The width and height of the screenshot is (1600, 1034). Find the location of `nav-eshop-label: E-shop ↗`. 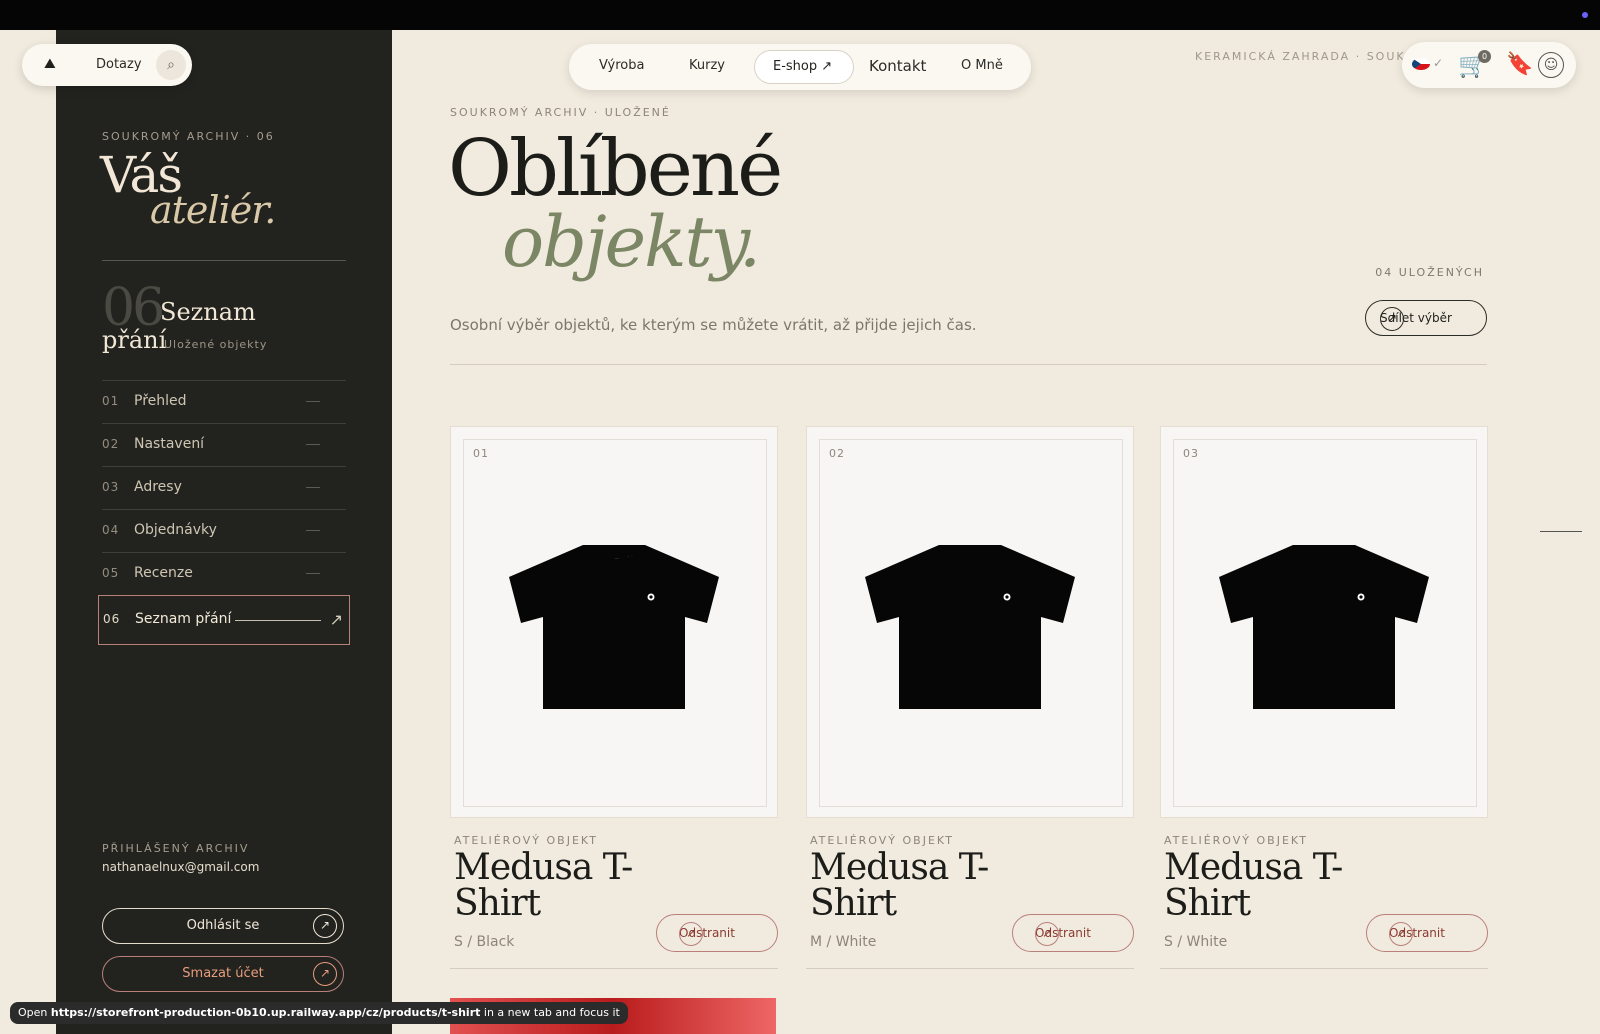

nav-eshop-label: E-shop ↗ is located at coordinates (803, 66).